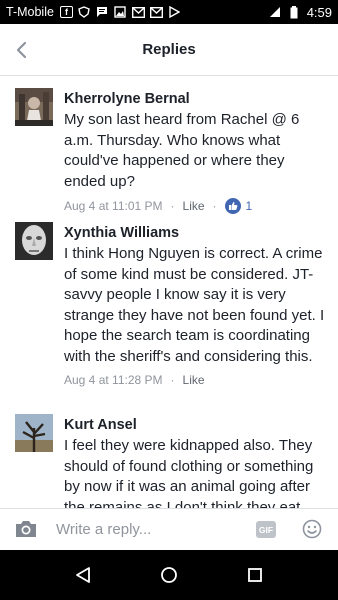 This screenshot has width=338, height=600. I want to click on status-time: 4:59, so click(319, 12).